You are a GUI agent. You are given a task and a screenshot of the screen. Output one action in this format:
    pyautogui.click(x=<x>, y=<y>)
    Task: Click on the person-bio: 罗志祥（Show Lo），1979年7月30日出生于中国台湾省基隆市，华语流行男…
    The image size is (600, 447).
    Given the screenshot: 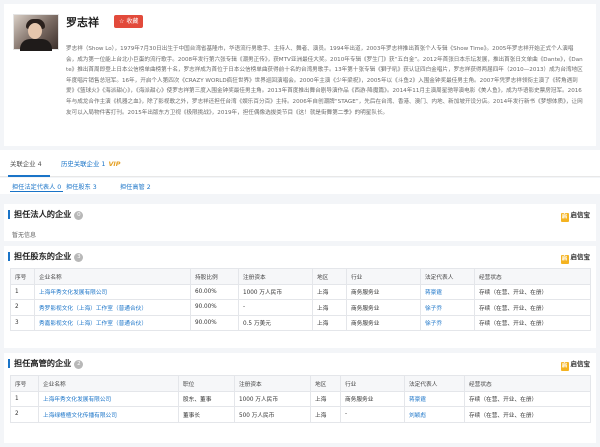 What is the action you would take?
    pyautogui.click(x=324, y=81)
    